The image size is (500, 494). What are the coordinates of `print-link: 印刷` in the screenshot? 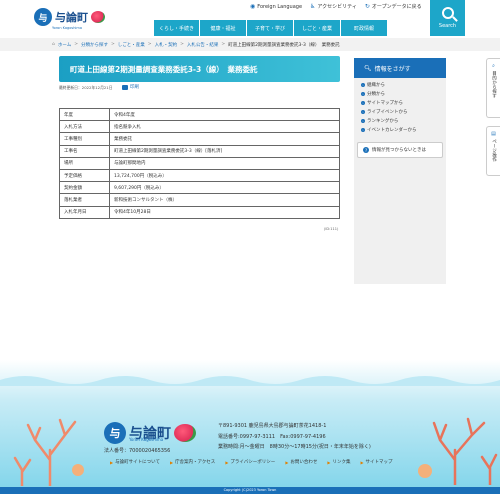 It's located at (130, 87).